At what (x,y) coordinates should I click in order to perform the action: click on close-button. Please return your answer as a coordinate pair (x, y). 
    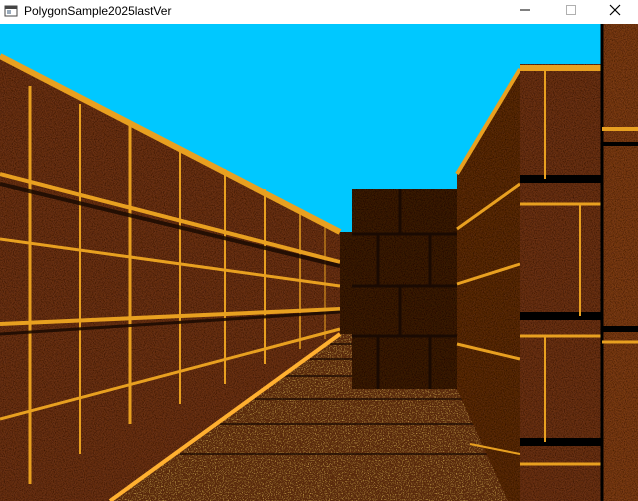
    Looking at the image, I should click on (615, 12).